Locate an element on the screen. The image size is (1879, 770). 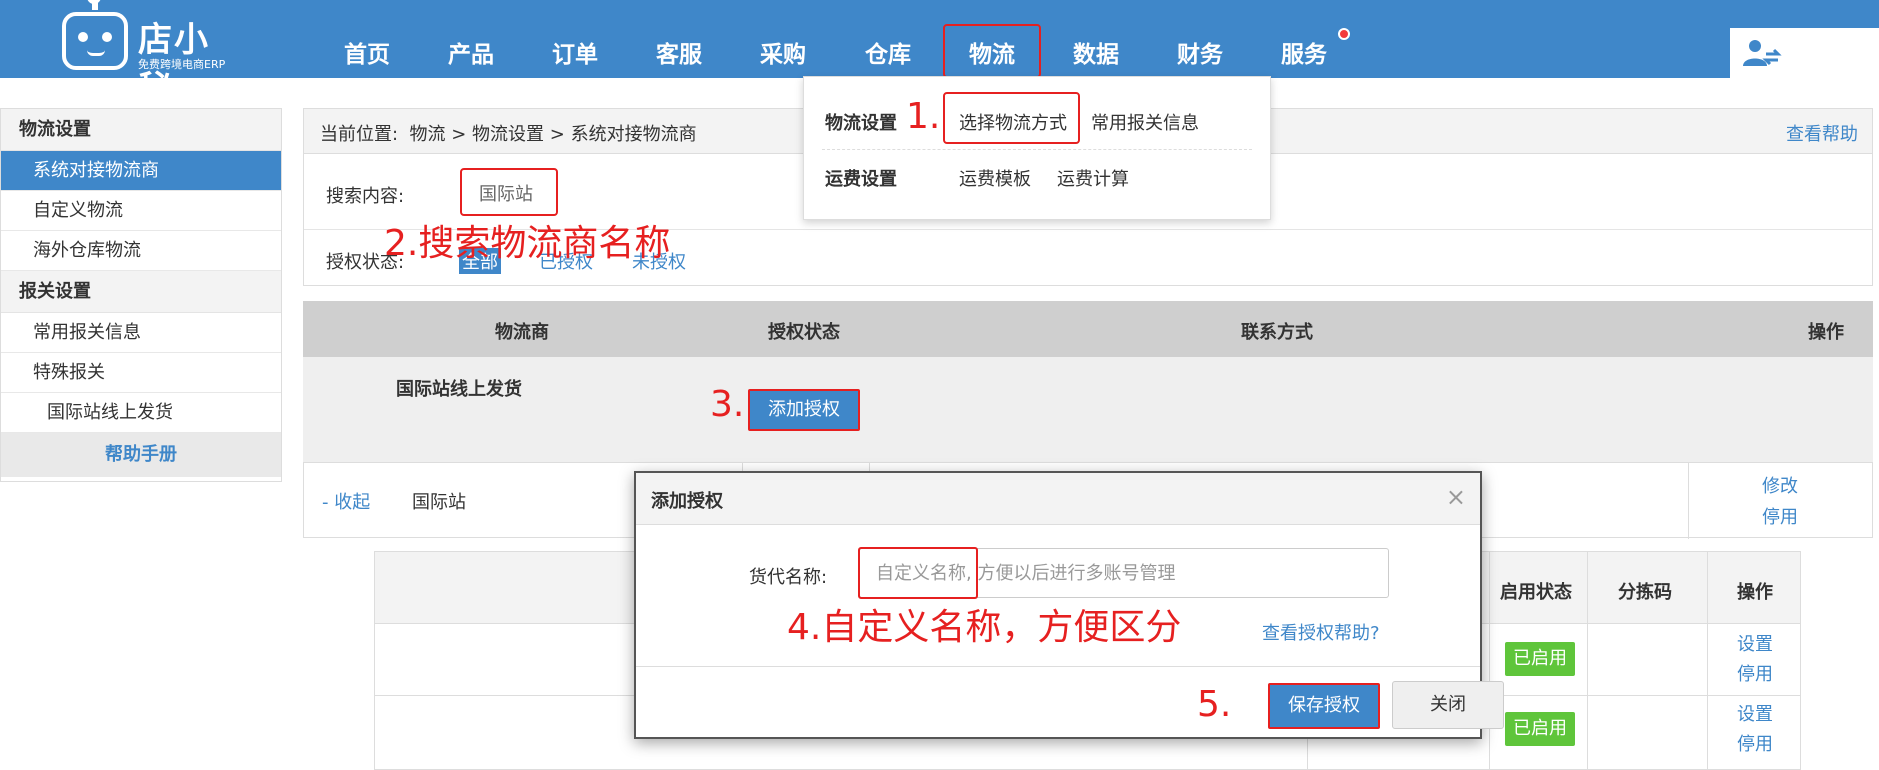
header-auth-status: 授权状态 is located at coordinates (804, 332).